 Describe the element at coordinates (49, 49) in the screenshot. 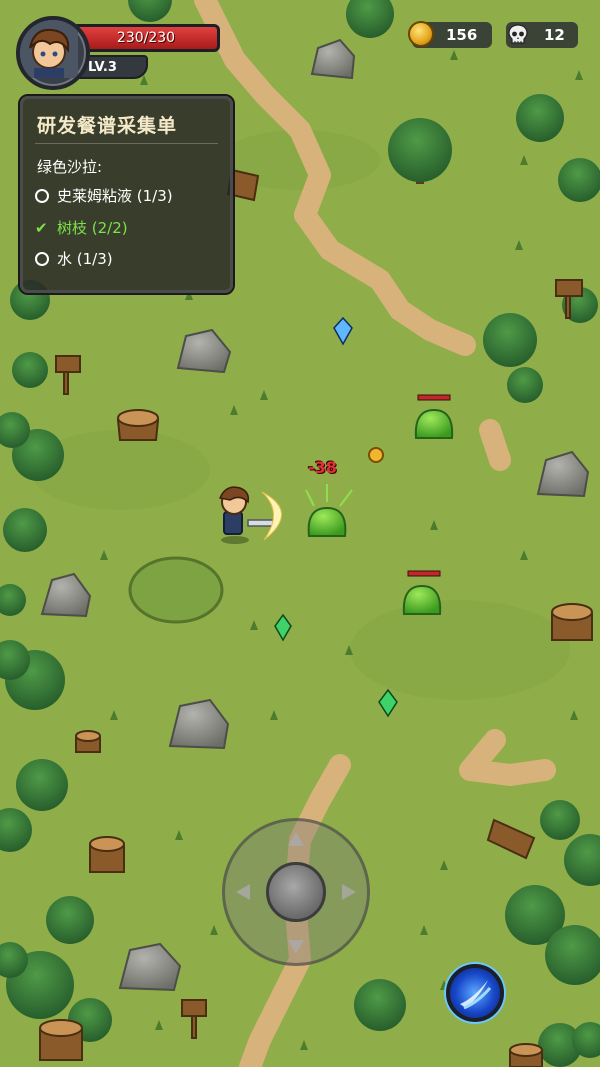

I see `hero-portrait-icon` at that location.